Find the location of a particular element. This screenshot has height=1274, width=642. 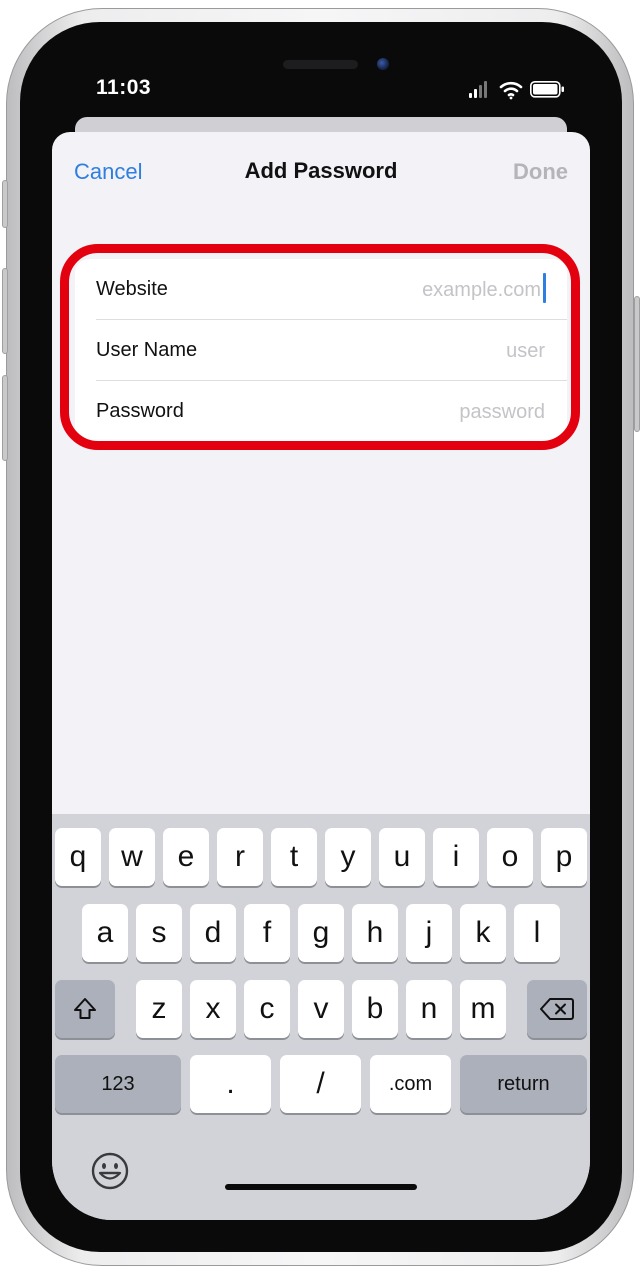

emoji-icon is located at coordinates (110, 1171).